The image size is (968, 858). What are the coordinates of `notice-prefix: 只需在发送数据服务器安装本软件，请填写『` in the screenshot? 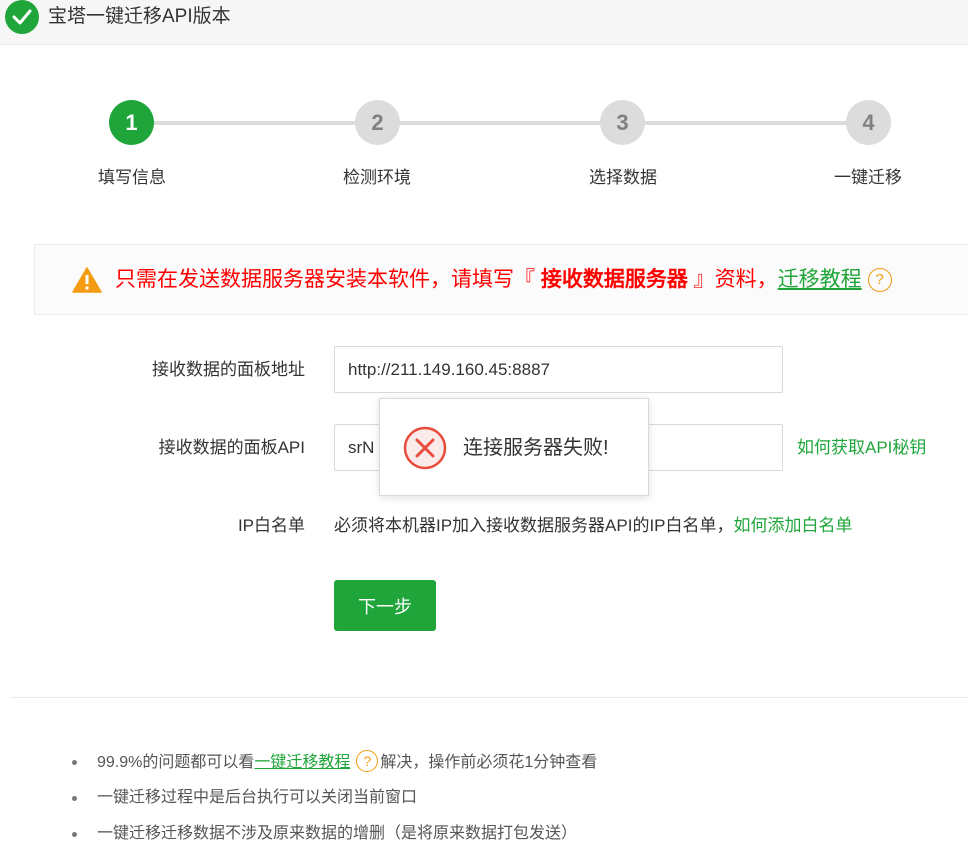 It's located at (328, 279).